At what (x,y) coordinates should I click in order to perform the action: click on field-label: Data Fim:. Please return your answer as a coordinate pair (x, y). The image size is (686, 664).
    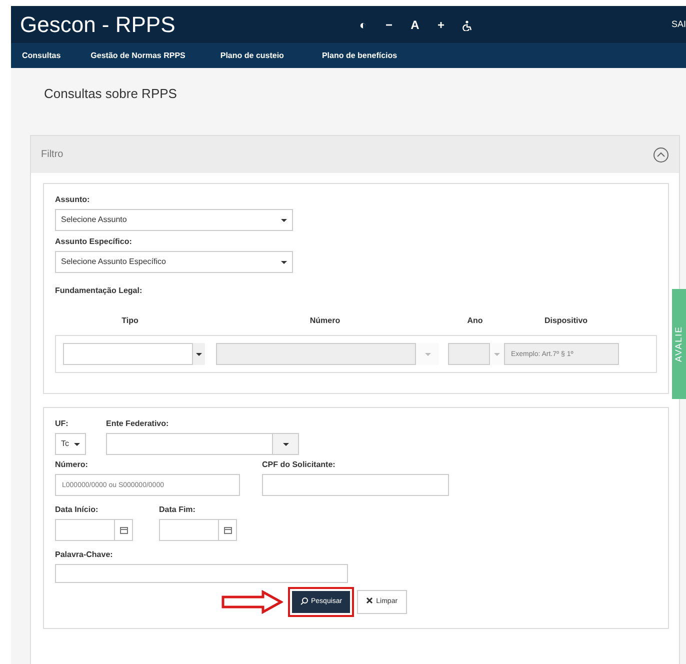
    Looking at the image, I should click on (177, 510).